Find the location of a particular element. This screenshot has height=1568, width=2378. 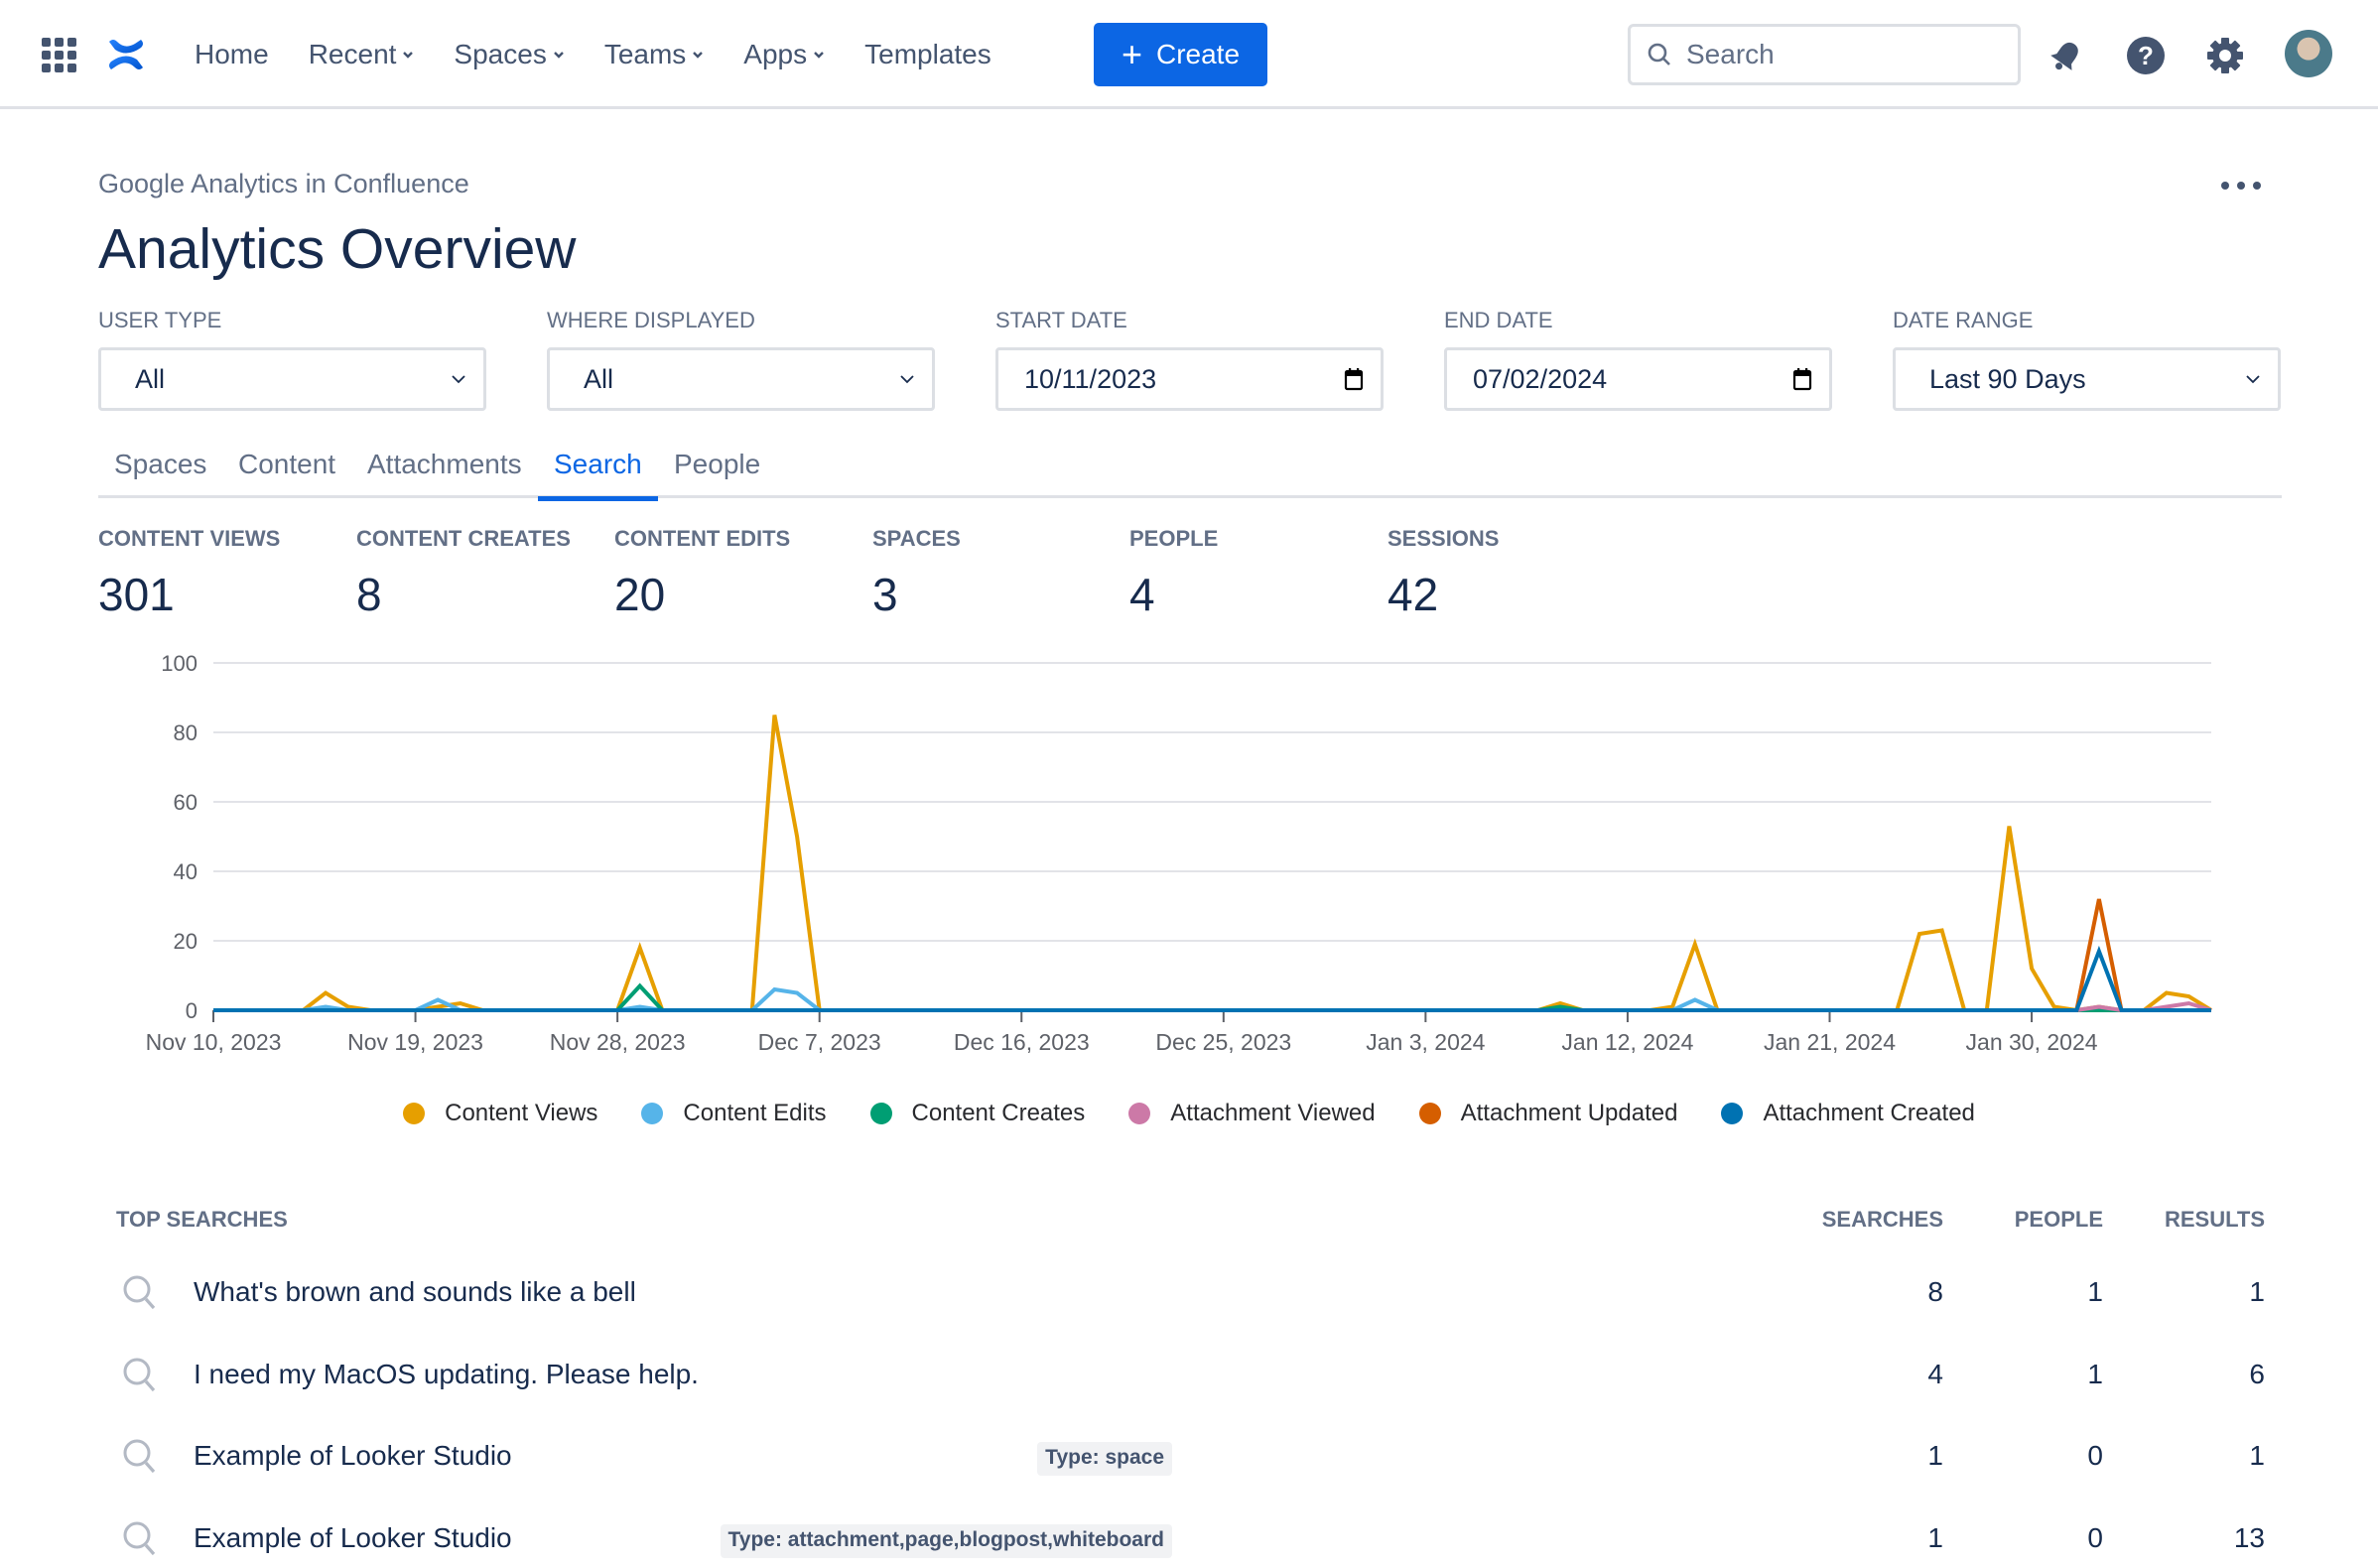

y-tick-label: 100 is located at coordinates (179, 663).